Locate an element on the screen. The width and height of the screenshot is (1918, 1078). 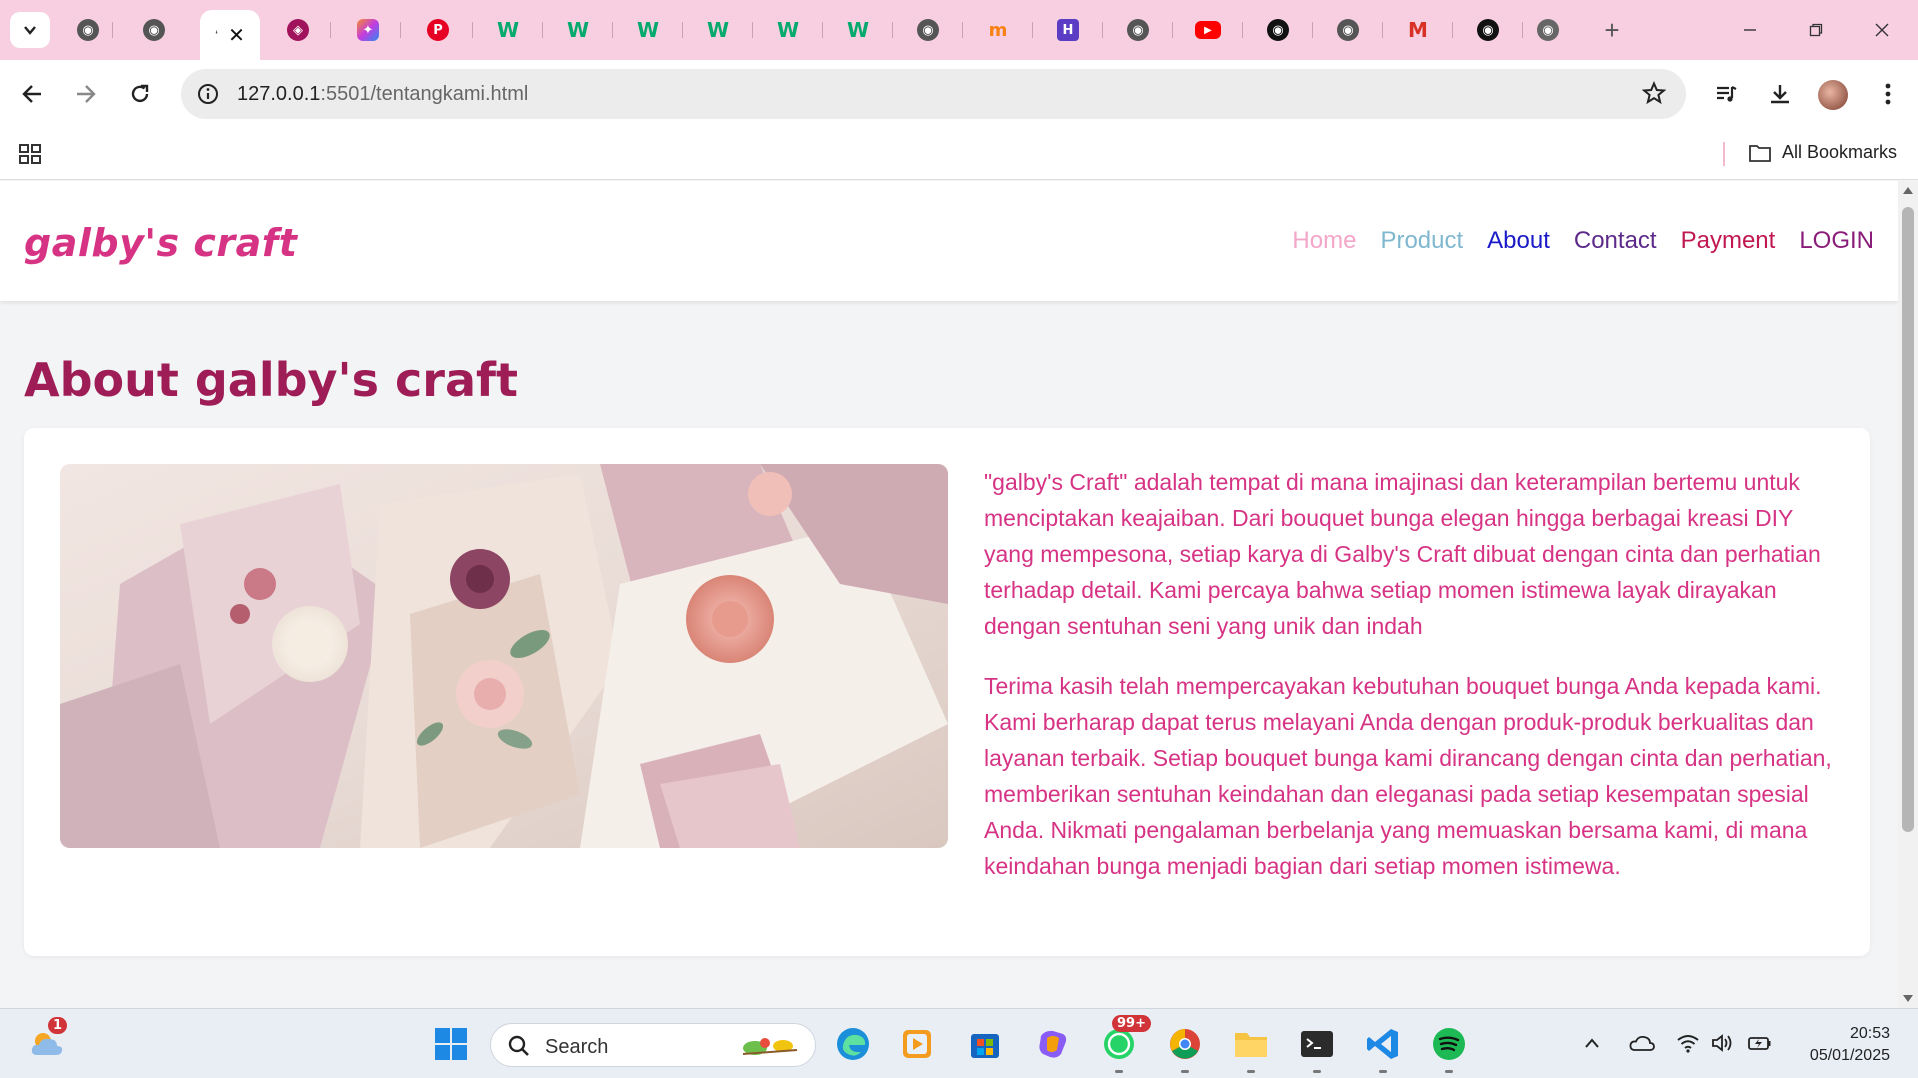
start-button is located at coordinates (451, 1044).